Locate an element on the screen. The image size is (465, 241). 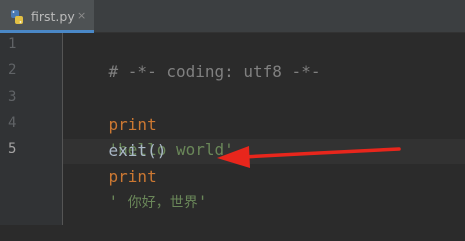
print-keyword: print is located at coordinates (132, 176).